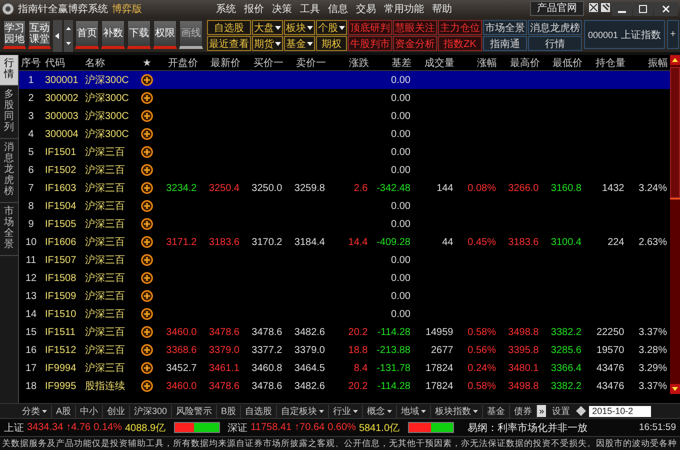 The image size is (680, 450). What do you see at coordinates (581, 411) in the screenshot?
I see `diamond-icon` at bounding box center [581, 411].